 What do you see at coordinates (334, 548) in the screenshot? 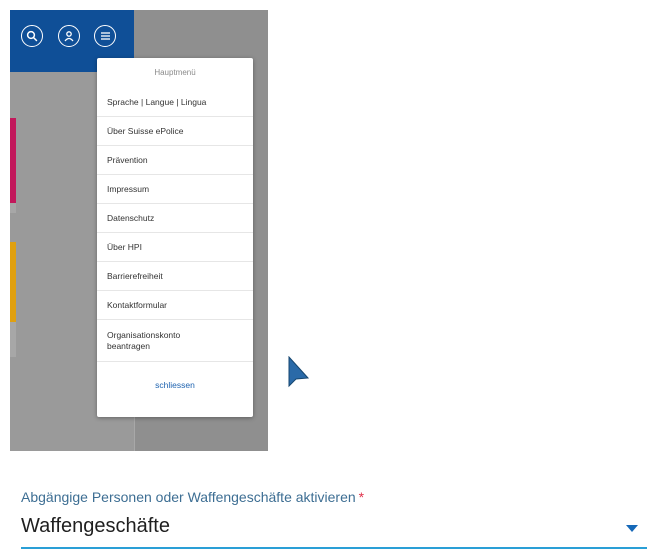
I see `field-underline` at bounding box center [334, 548].